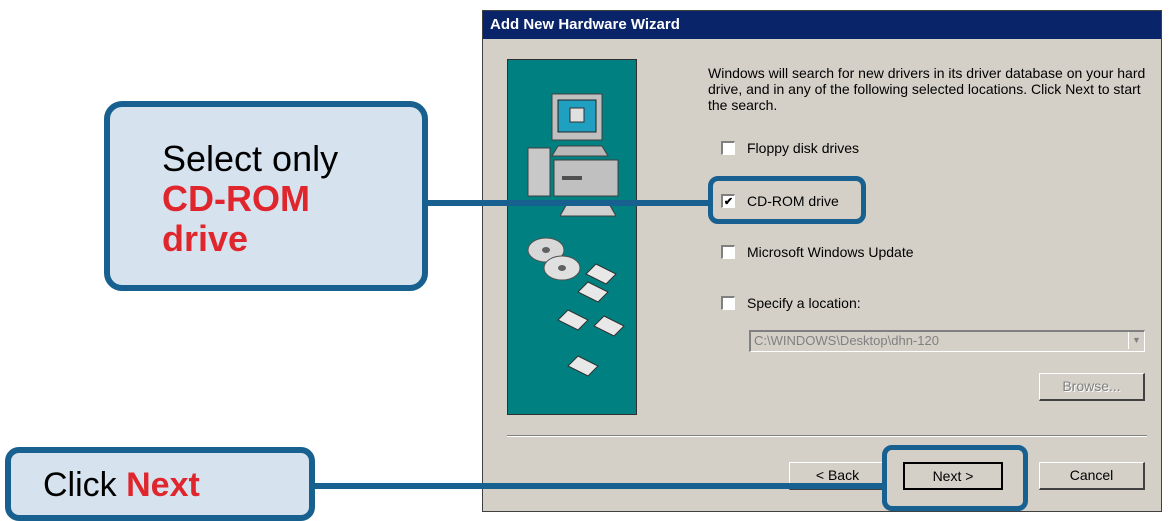  What do you see at coordinates (1136, 340) in the screenshot?
I see `chevron-down-icon: ▼` at bounding box center [1136, 340].